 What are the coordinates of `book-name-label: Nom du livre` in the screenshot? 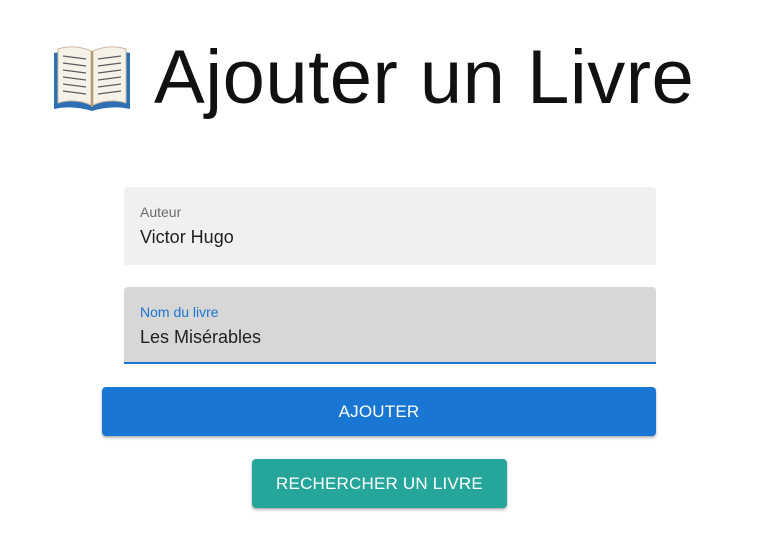 It's located at (179, 312).